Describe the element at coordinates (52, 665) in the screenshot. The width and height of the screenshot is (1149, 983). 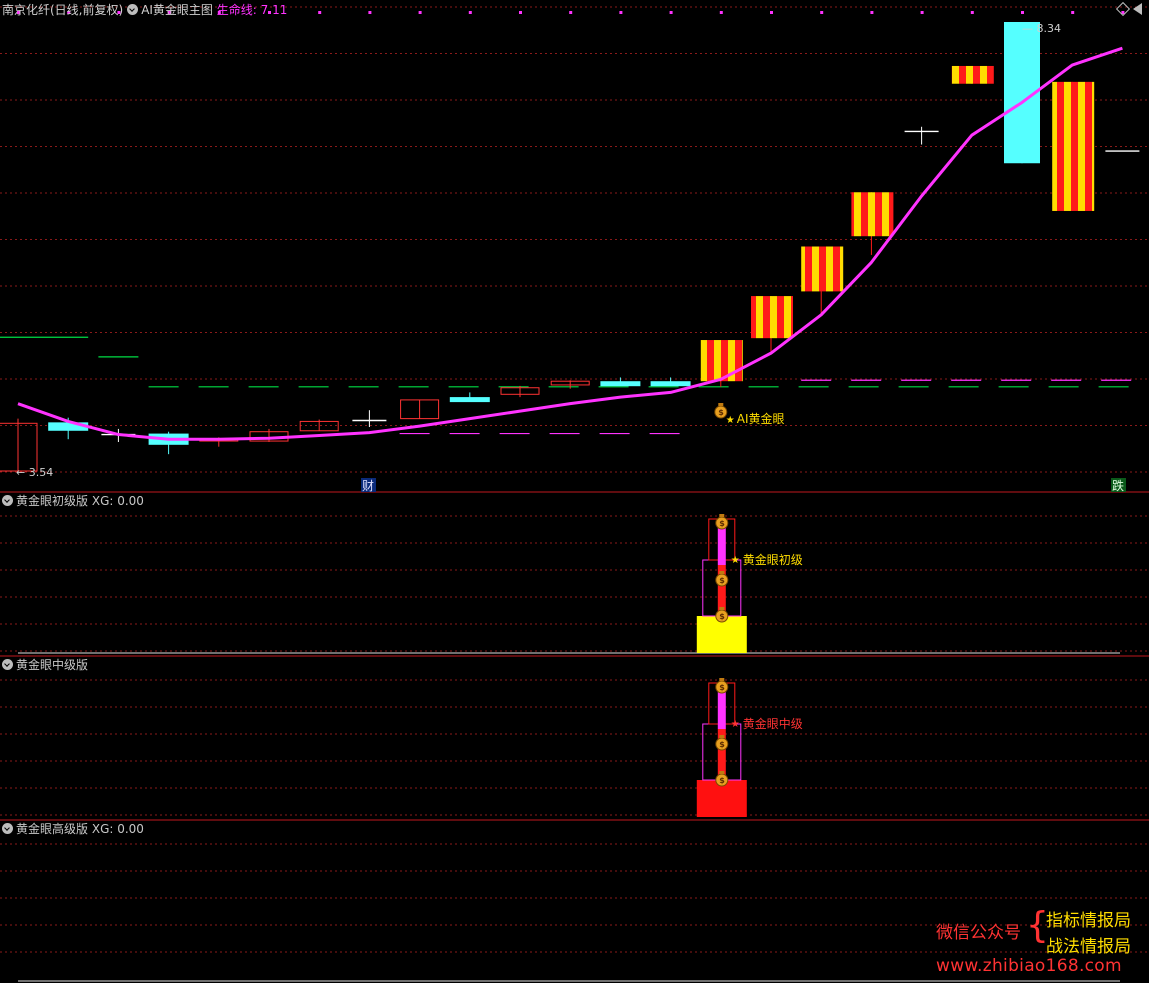
I see `panel2-title: 黄金眼中级版` at that location.